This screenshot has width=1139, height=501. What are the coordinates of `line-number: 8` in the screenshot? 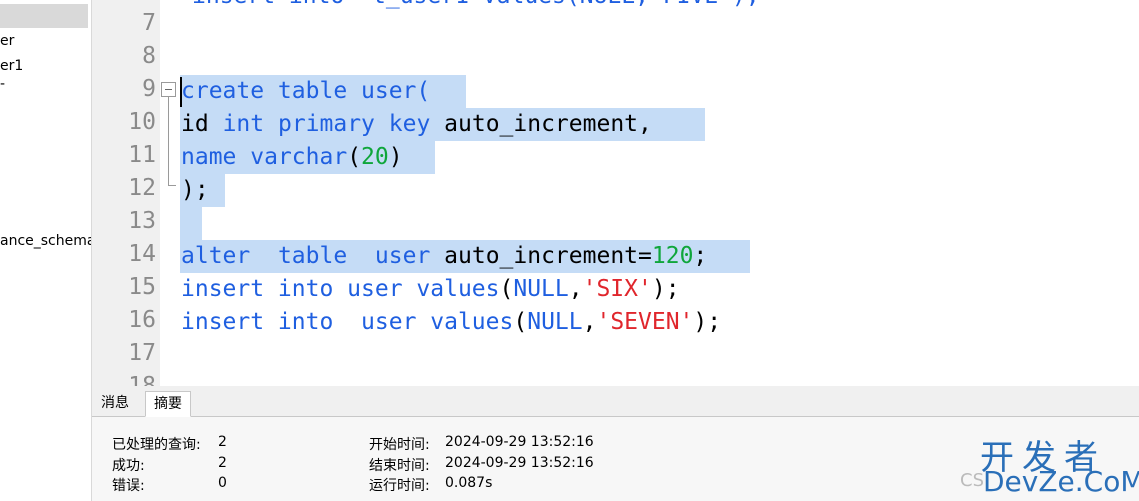 It's located at (149, 56).